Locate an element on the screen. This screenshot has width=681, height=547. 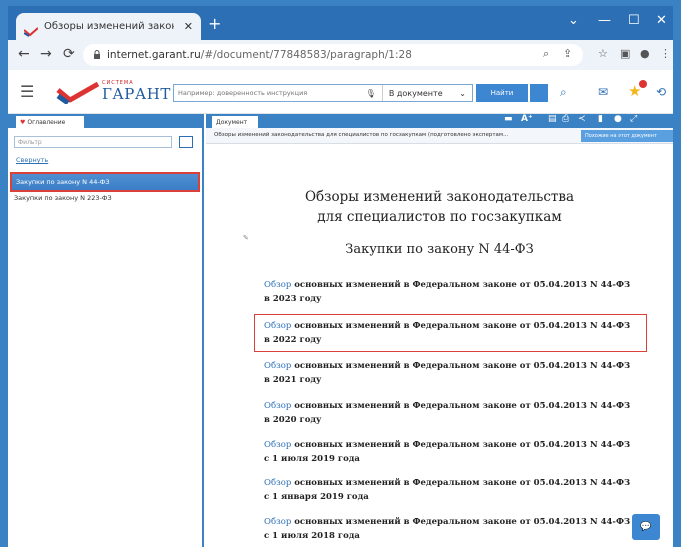
document-title-line-1: Обзоры изменений законодательства is located at coordinates (439, 197).